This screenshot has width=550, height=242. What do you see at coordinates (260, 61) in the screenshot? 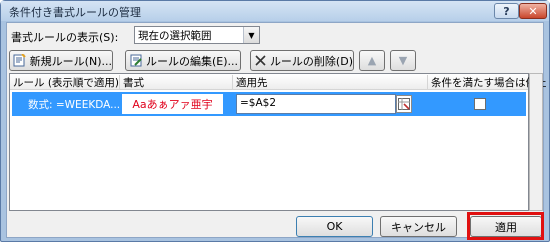
I see `delete-icon` at bounding box center [260, 61].